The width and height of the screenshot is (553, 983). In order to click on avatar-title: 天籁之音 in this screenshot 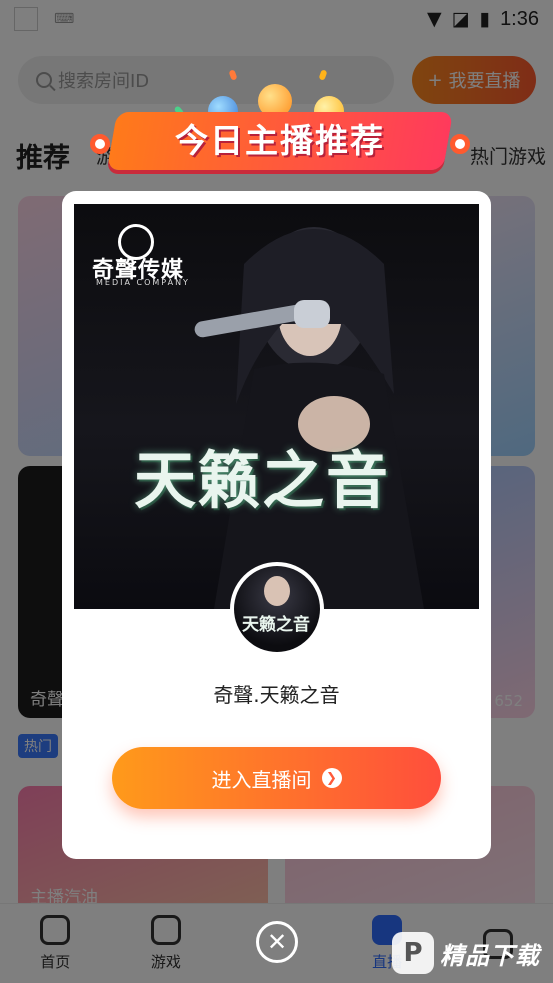, I will do `click(276, 625)`.